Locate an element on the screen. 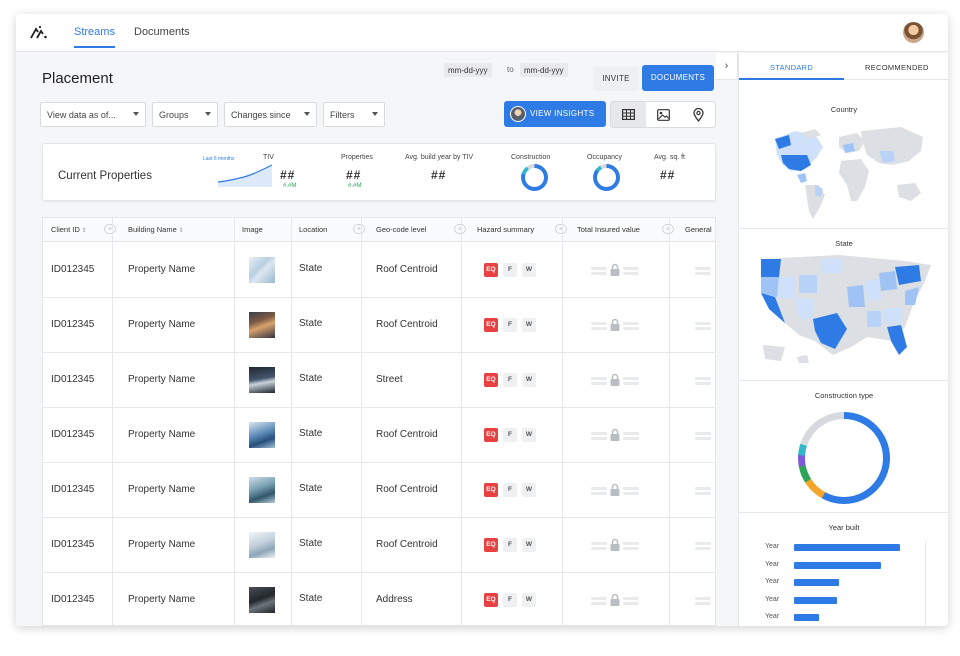 The width and height of the screenshot is (960, 656). avg-build-year-label: Avg. build year by TIV is located at coordinates (439, 157).